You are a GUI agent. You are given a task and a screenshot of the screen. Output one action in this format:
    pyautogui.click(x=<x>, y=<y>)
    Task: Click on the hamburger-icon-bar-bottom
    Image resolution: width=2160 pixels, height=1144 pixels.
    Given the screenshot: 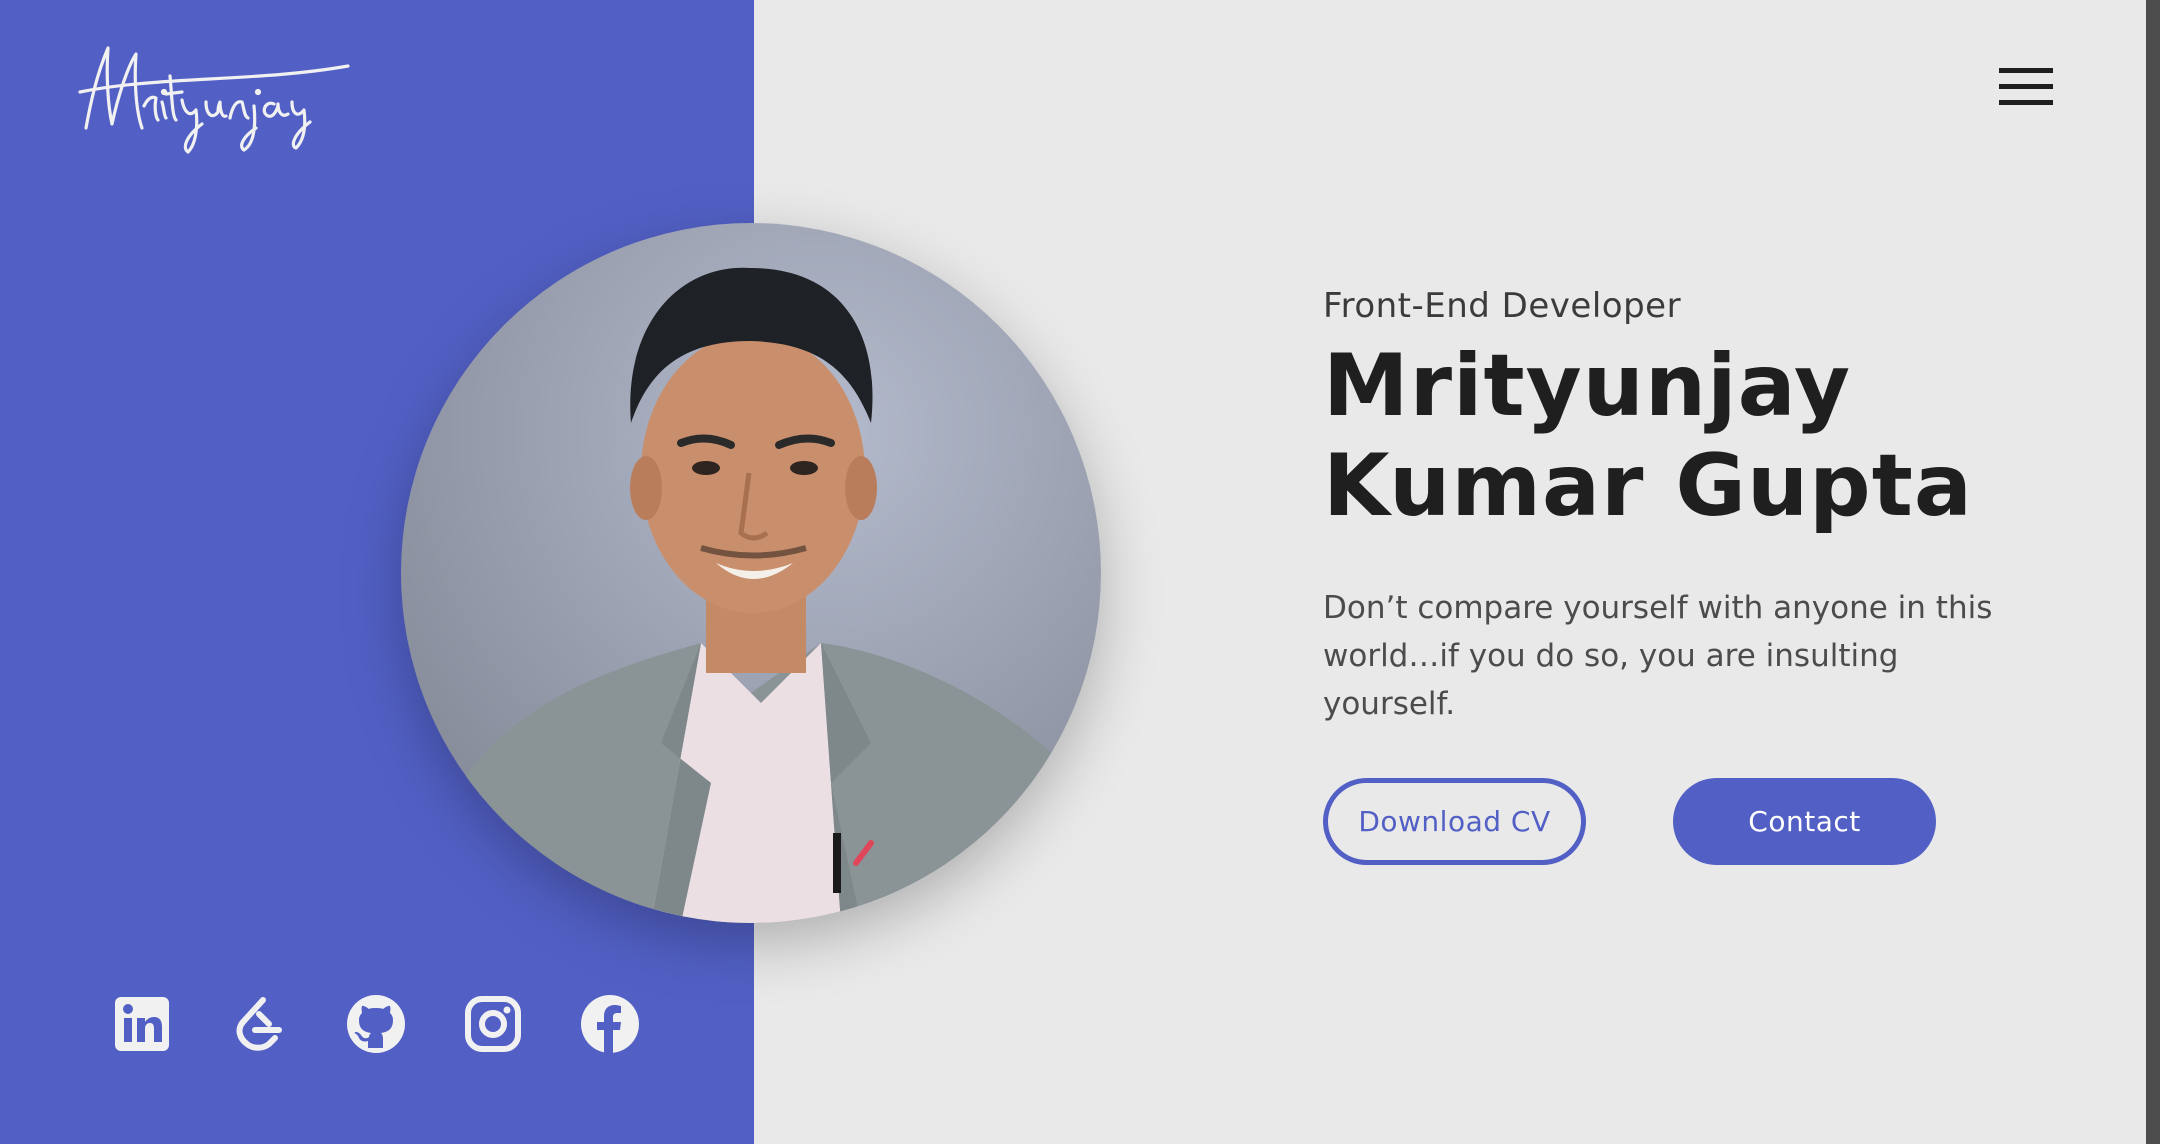 What is the action you would take?
    pyautogui.click(x=2026, y=102)
    